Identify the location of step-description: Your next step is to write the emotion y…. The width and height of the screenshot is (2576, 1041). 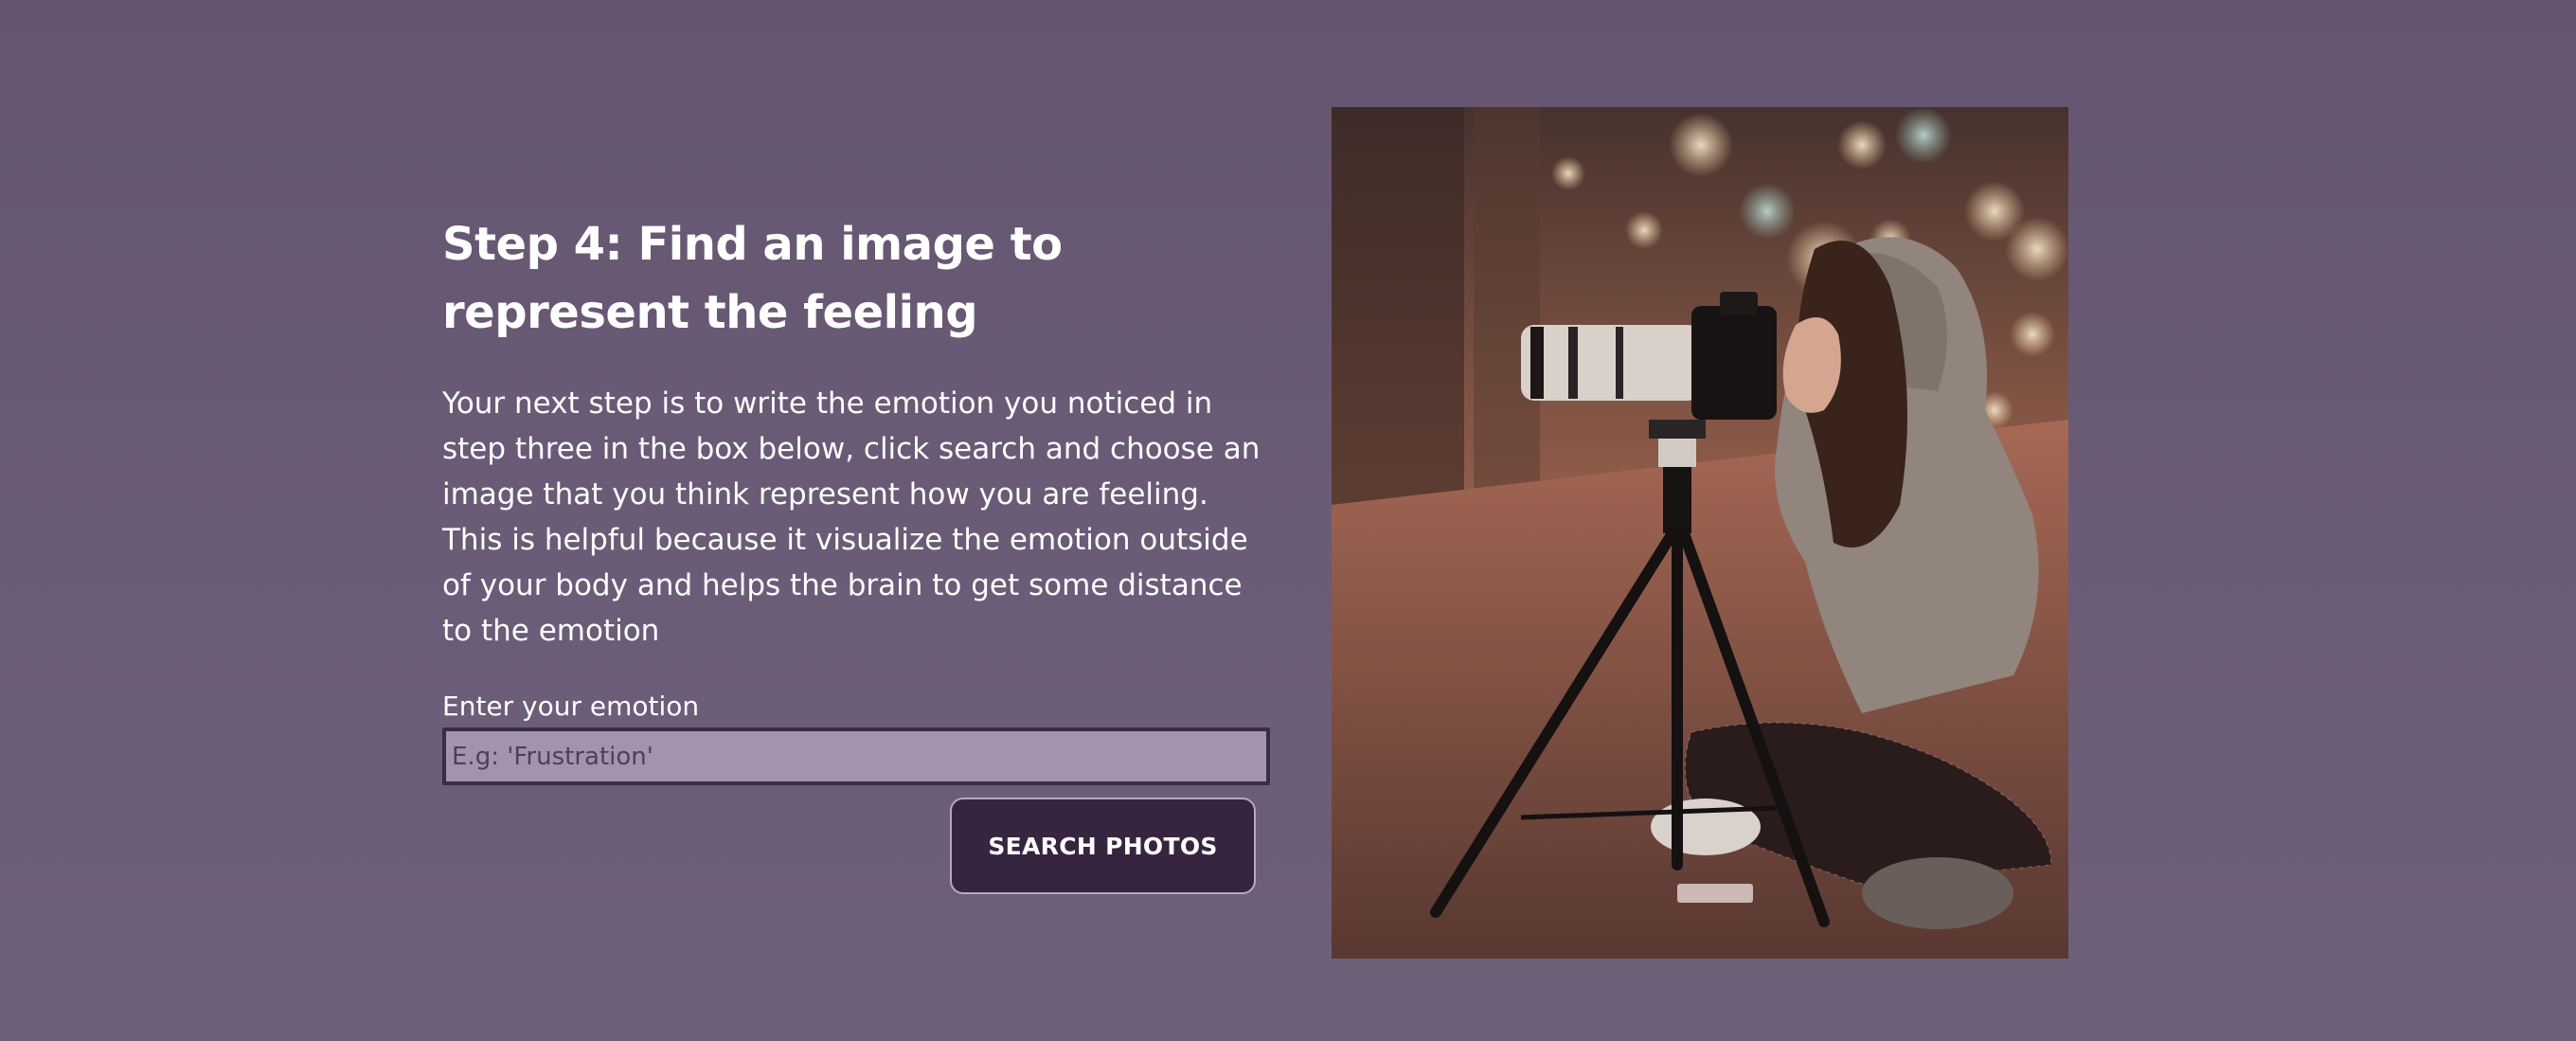
(851, 517).